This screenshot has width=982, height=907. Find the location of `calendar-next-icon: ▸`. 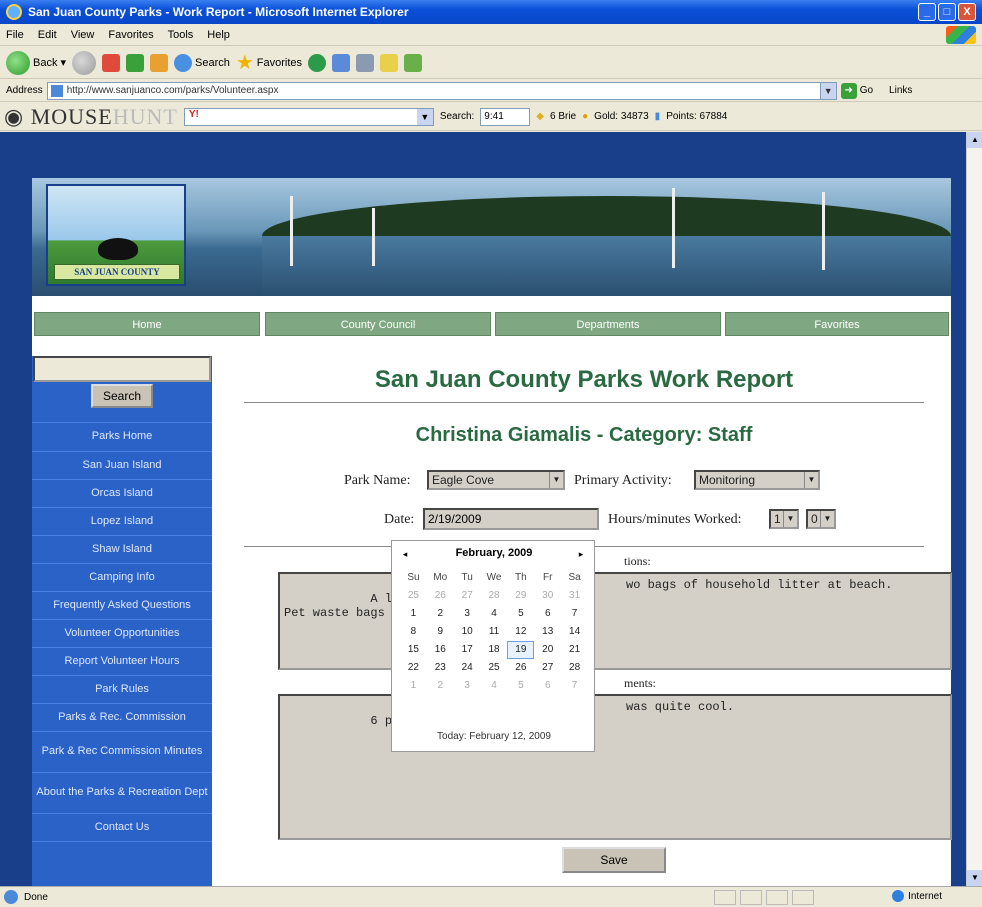

calendar-next-icon: ▸ is located at coordinates (581, 554).